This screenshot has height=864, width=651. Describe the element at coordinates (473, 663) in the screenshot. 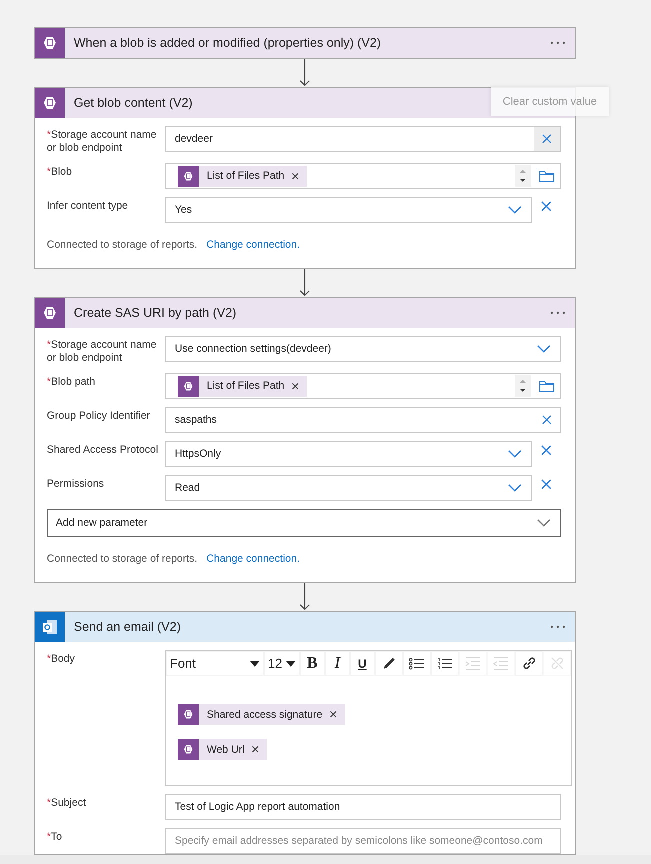

I see `indent-icon` at that location.